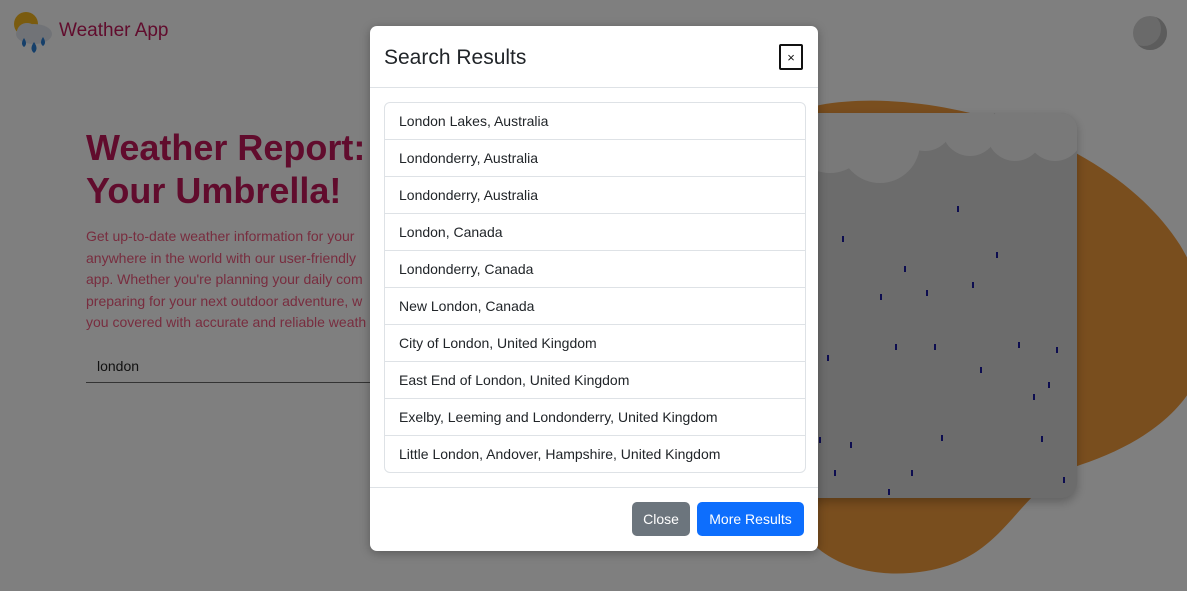 The height and width of the screenshot is (591, 1187). Describe the element at coordinates (791, 57) in the screenshot. I see `close-icon: ×` at that location.